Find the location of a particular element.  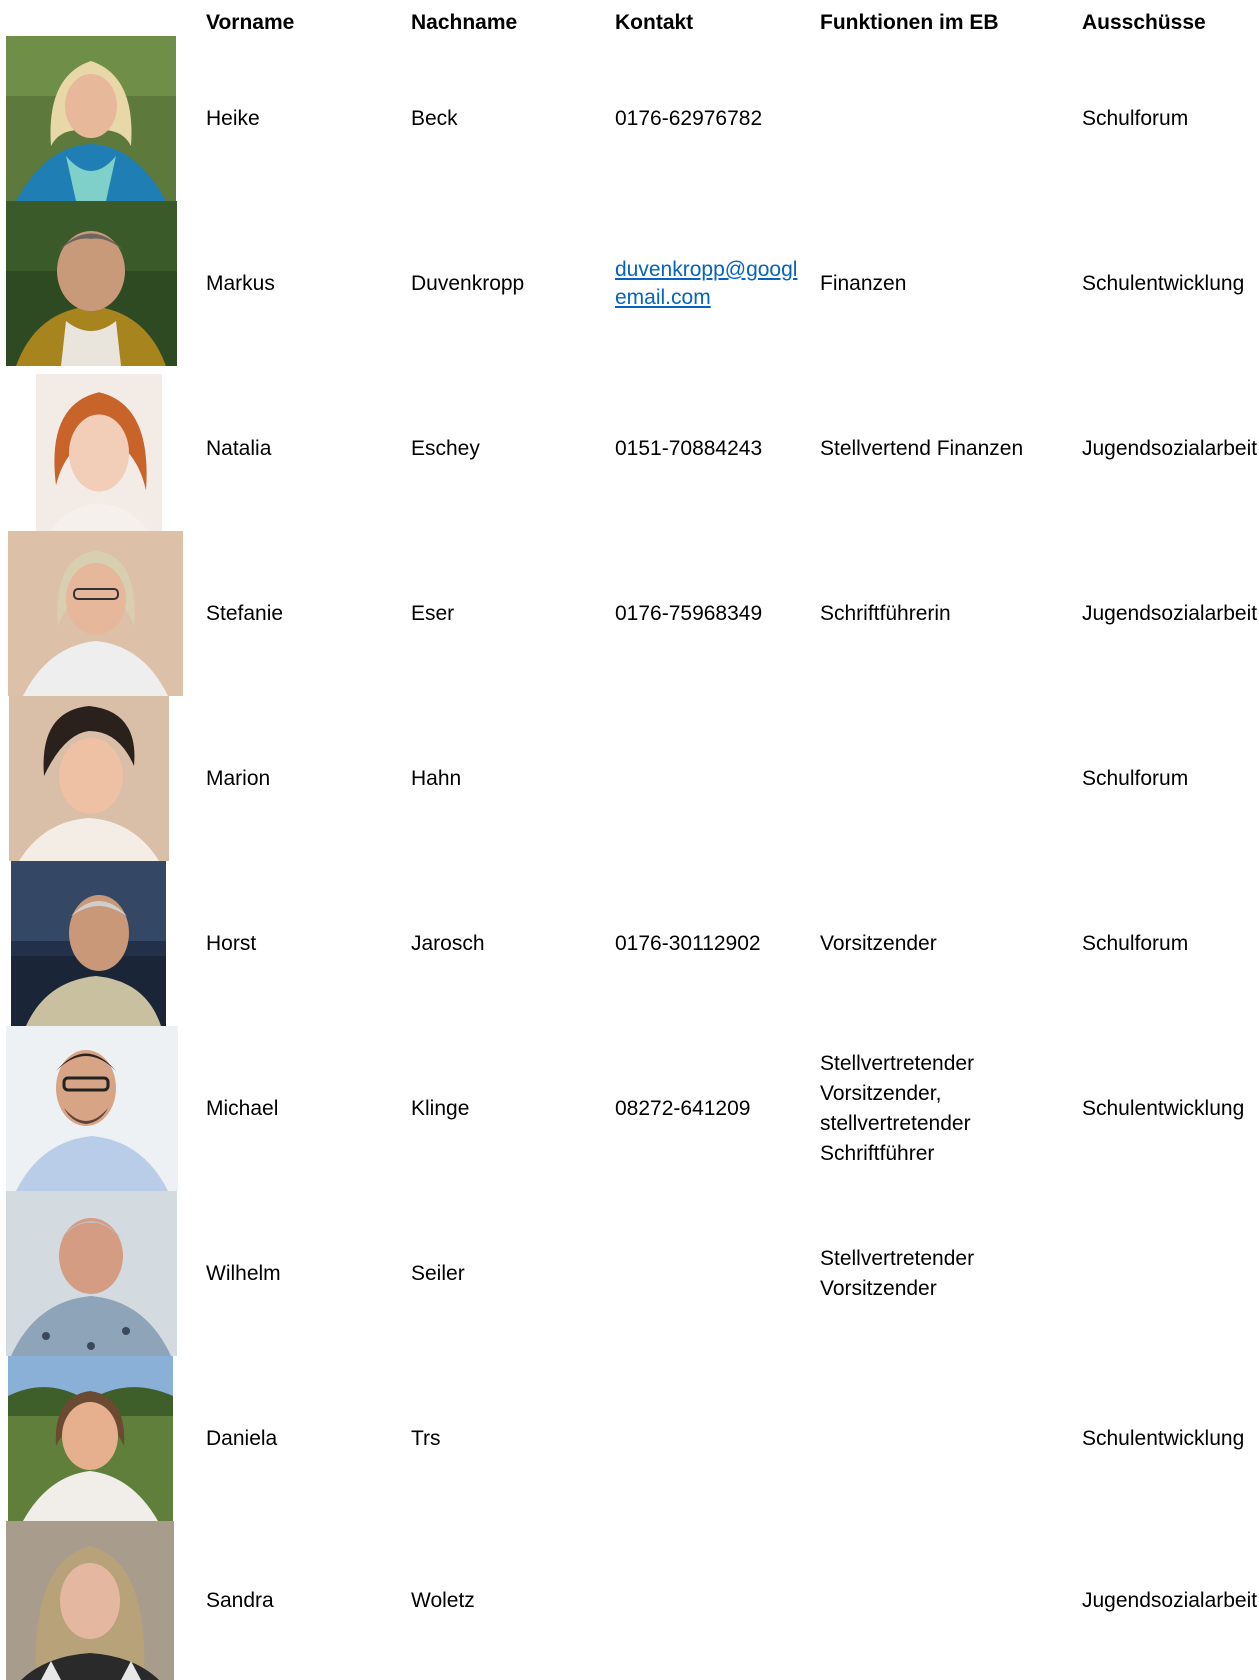

table-row: Daniela Trs Schulentwicklung is located at coordinates (629, 1438).